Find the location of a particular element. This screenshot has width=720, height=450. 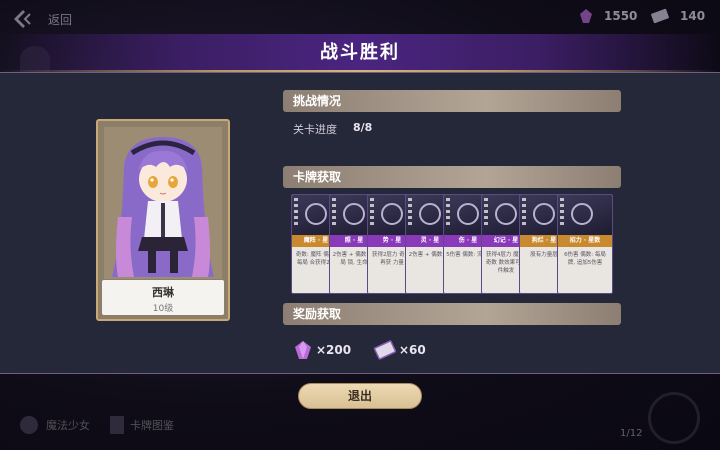

page-title: 战斗胜利 is located at coordinates (360, 52).